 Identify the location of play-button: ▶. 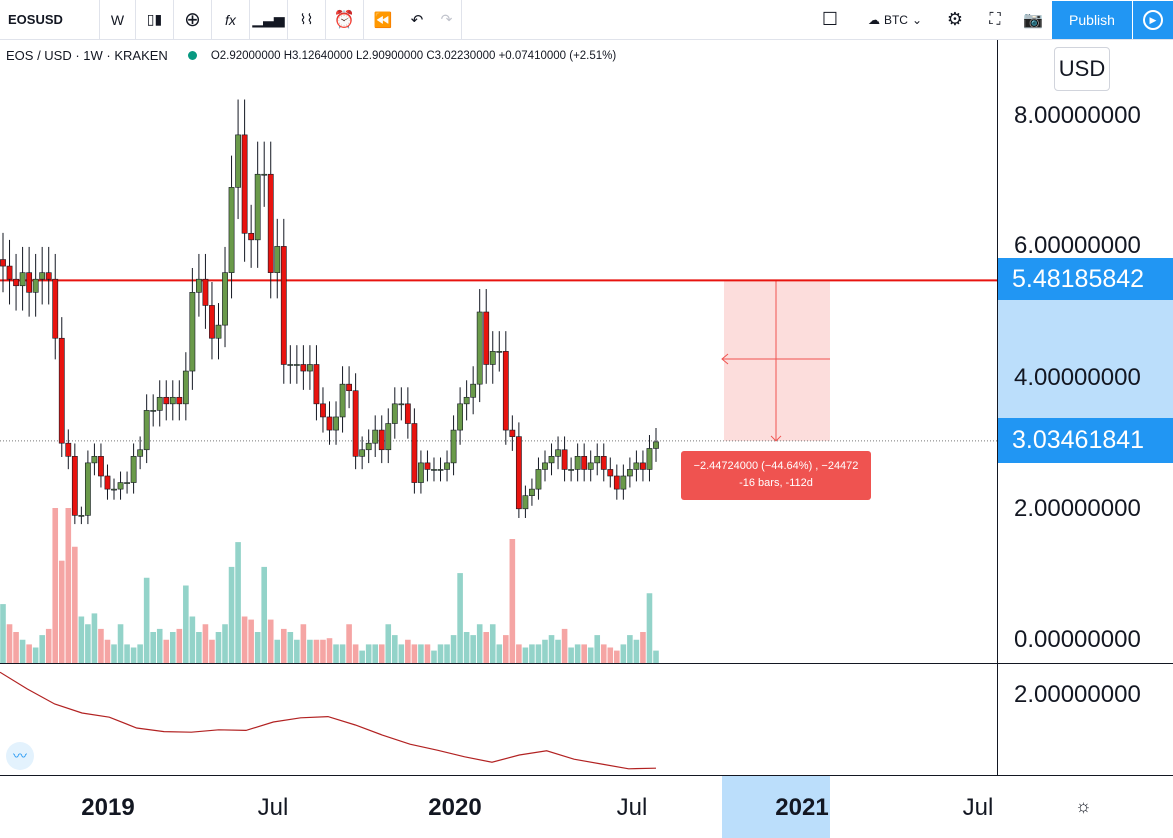
(1153, 20).